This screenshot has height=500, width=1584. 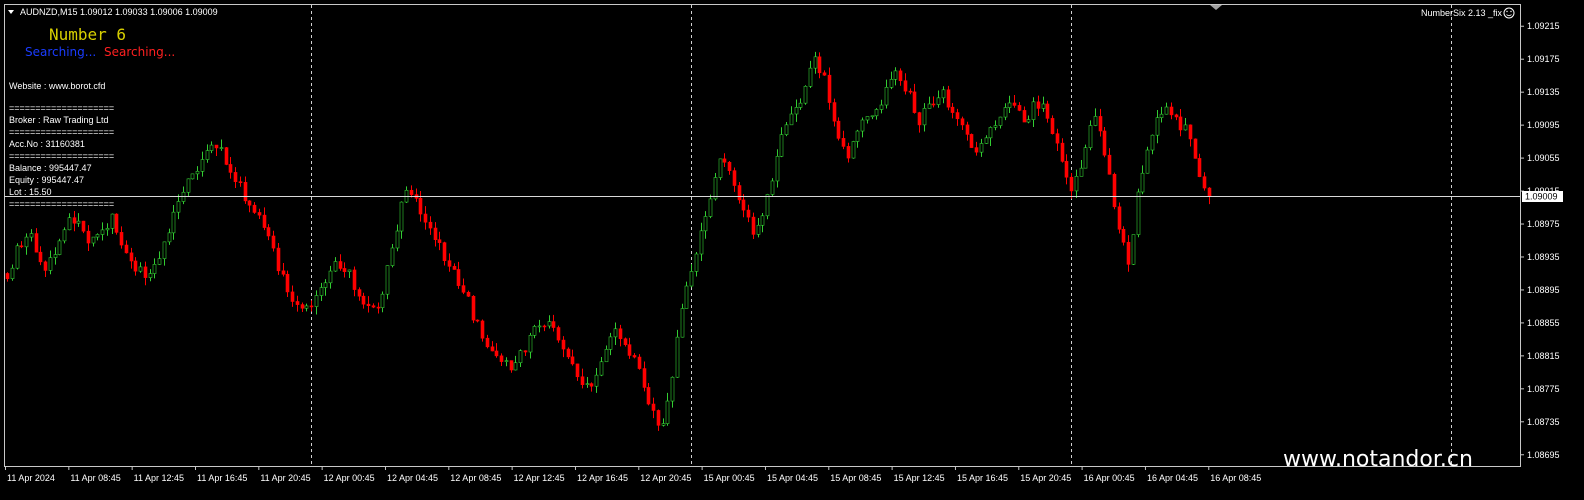 I want to click on indicator-label: NumberSix 2.13 _fix, so click(x=1462, y=13).